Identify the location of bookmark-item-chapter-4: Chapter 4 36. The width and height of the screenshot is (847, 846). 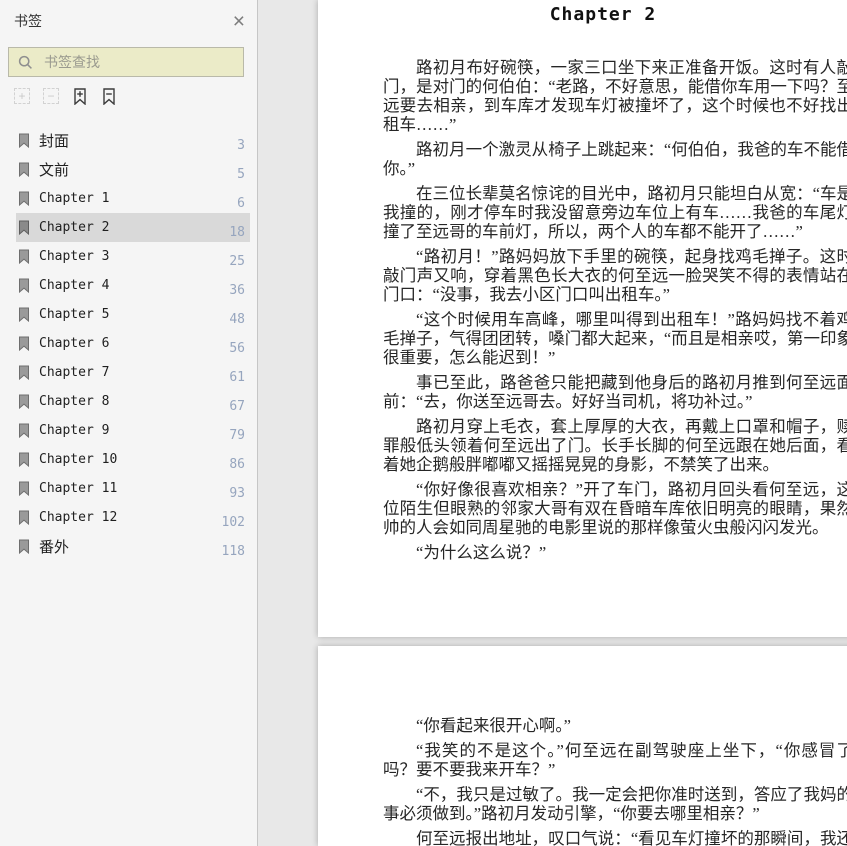
(133, 285).